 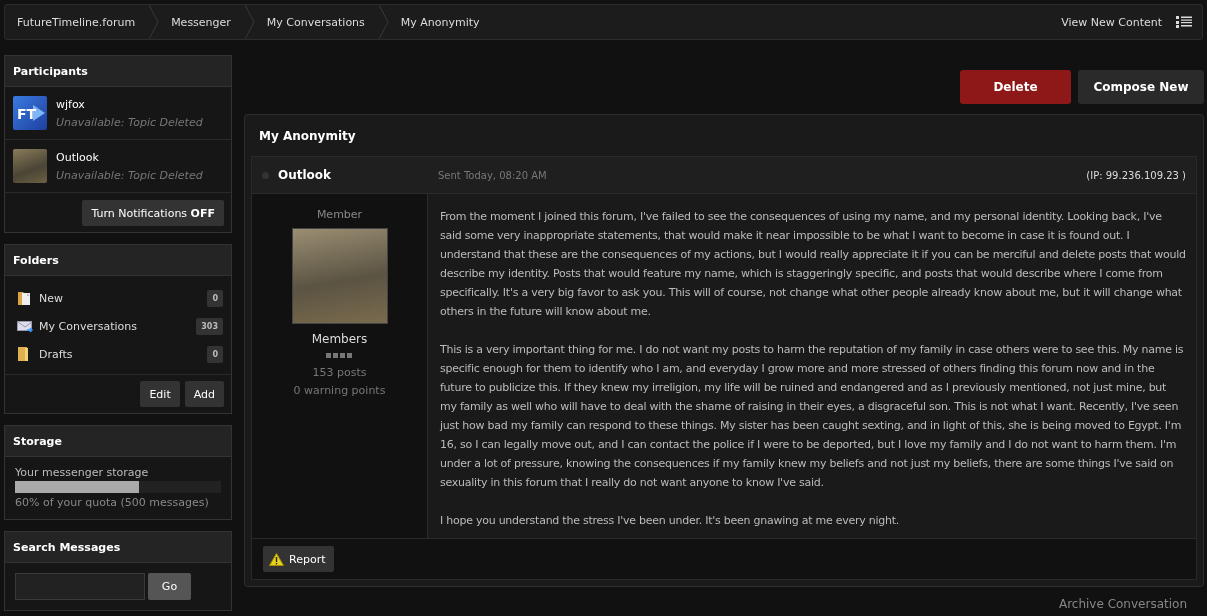 I want to click on panel-header: Storage, so click(x=118, y=441).